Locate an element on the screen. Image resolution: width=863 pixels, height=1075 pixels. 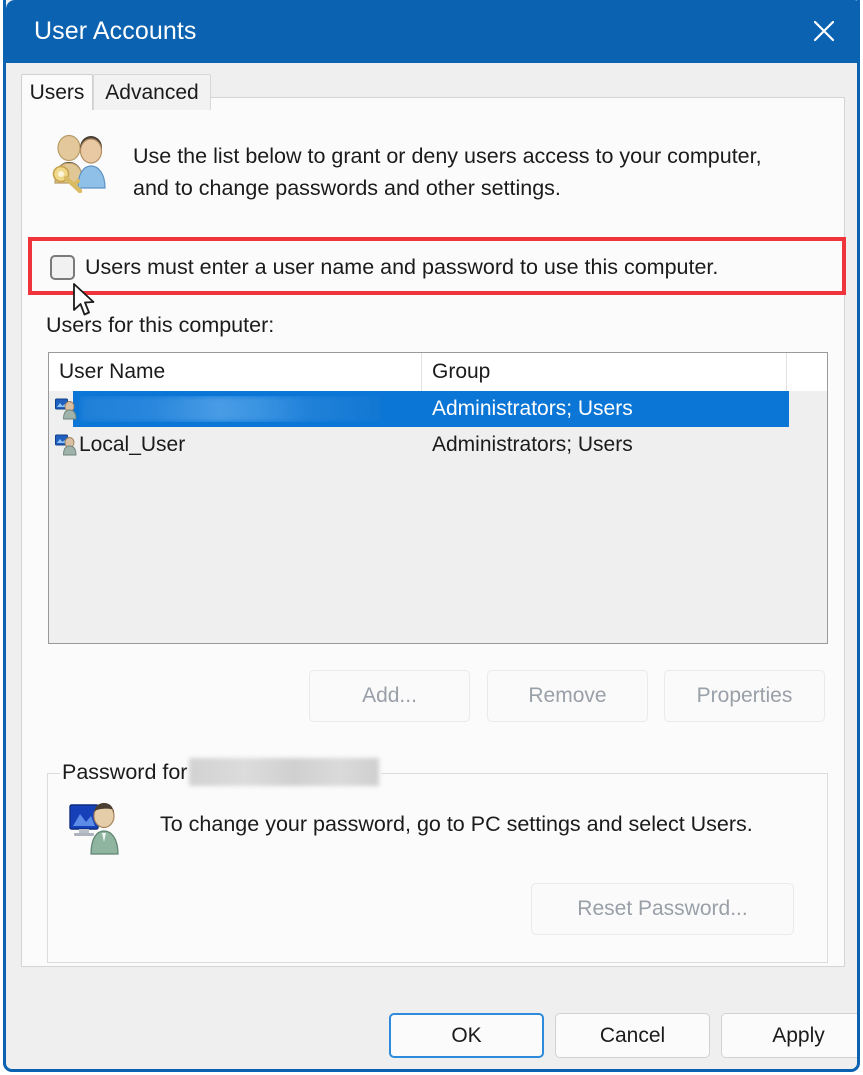
ok-button: OK is located at coordinates (466, 1035).